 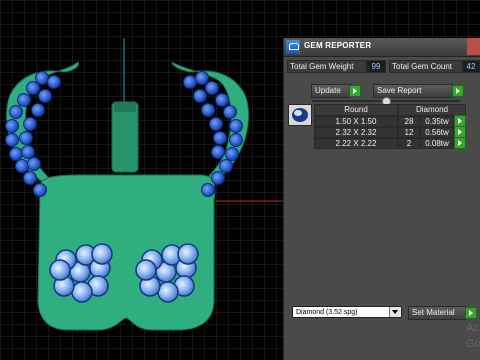 I want to click on gem-thumbnail-icon, so click(x=300, y=115).